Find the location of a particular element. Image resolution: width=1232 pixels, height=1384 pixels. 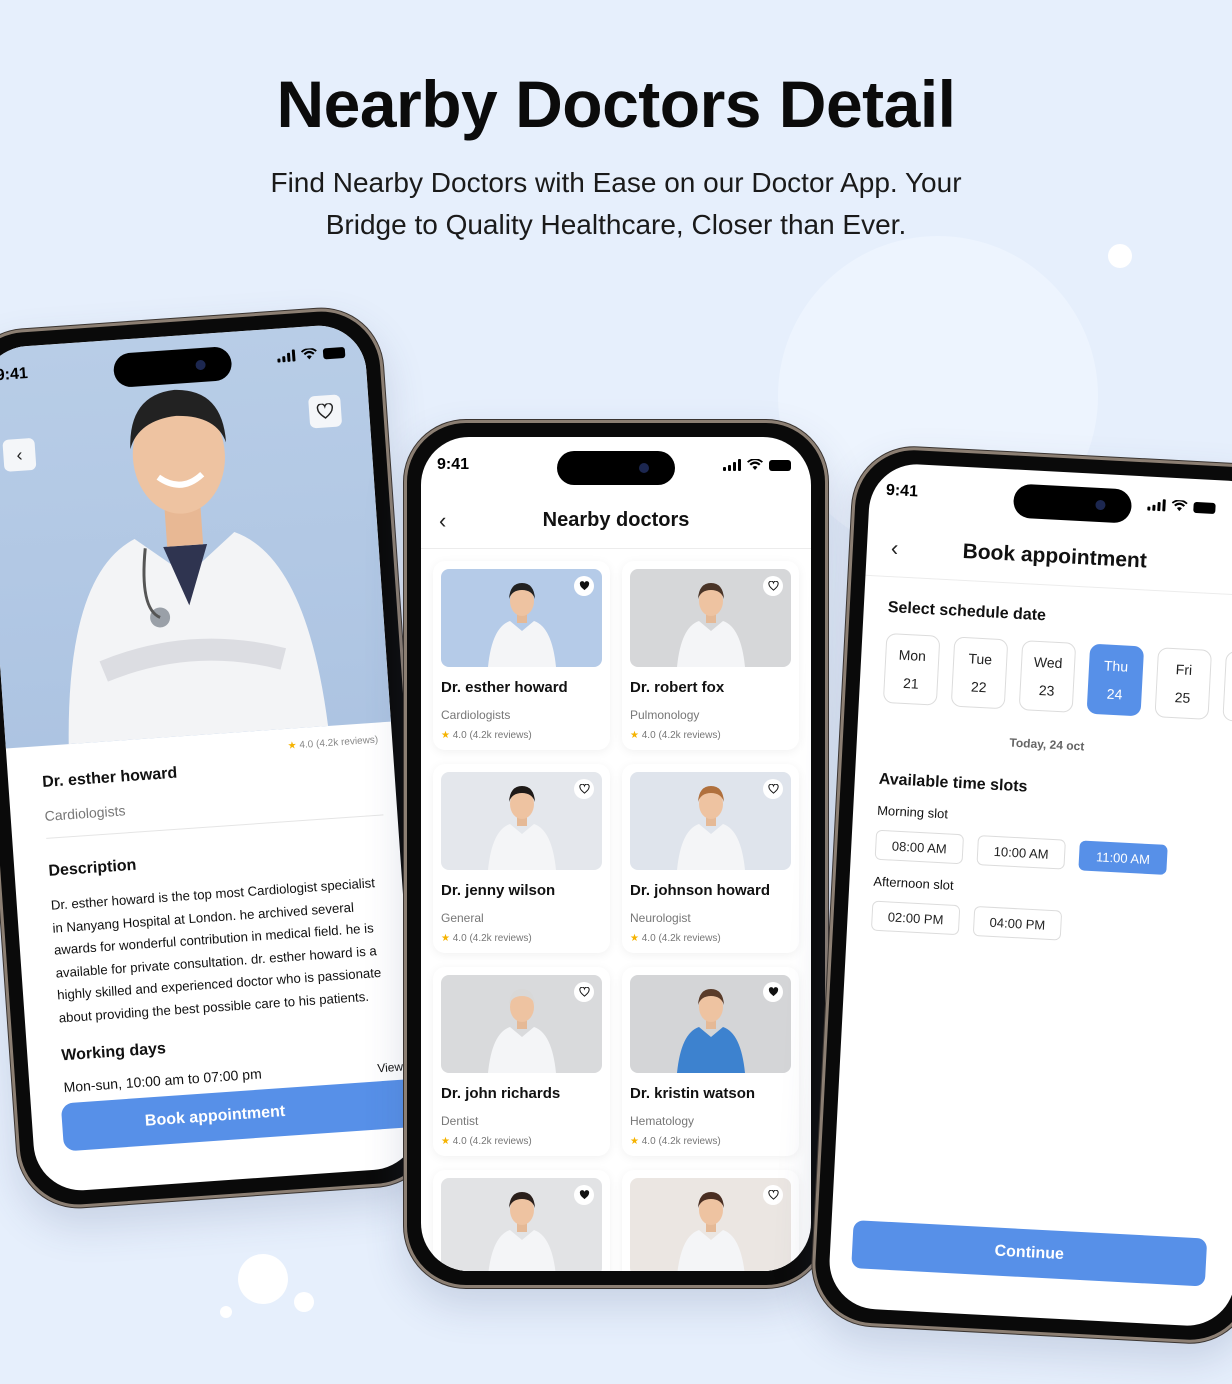

status-time: 9:41 is located at coordinates (453, 464).